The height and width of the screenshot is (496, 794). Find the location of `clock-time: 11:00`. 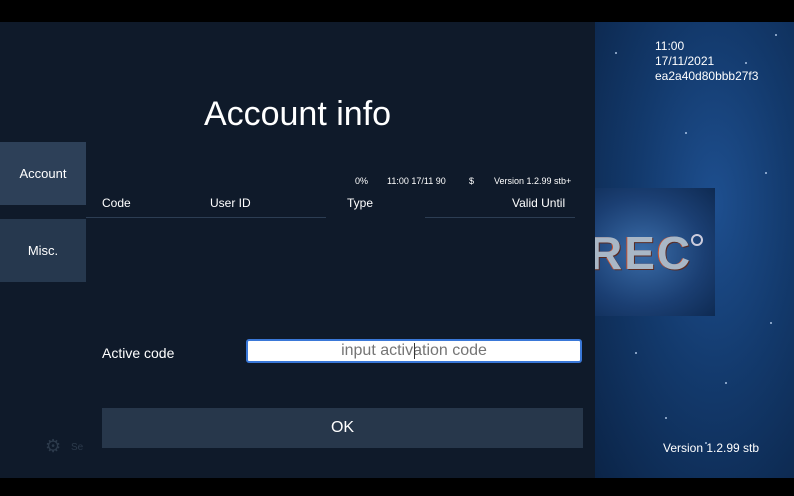

clock-time: 11:00 is located at coordinates (670, 46).